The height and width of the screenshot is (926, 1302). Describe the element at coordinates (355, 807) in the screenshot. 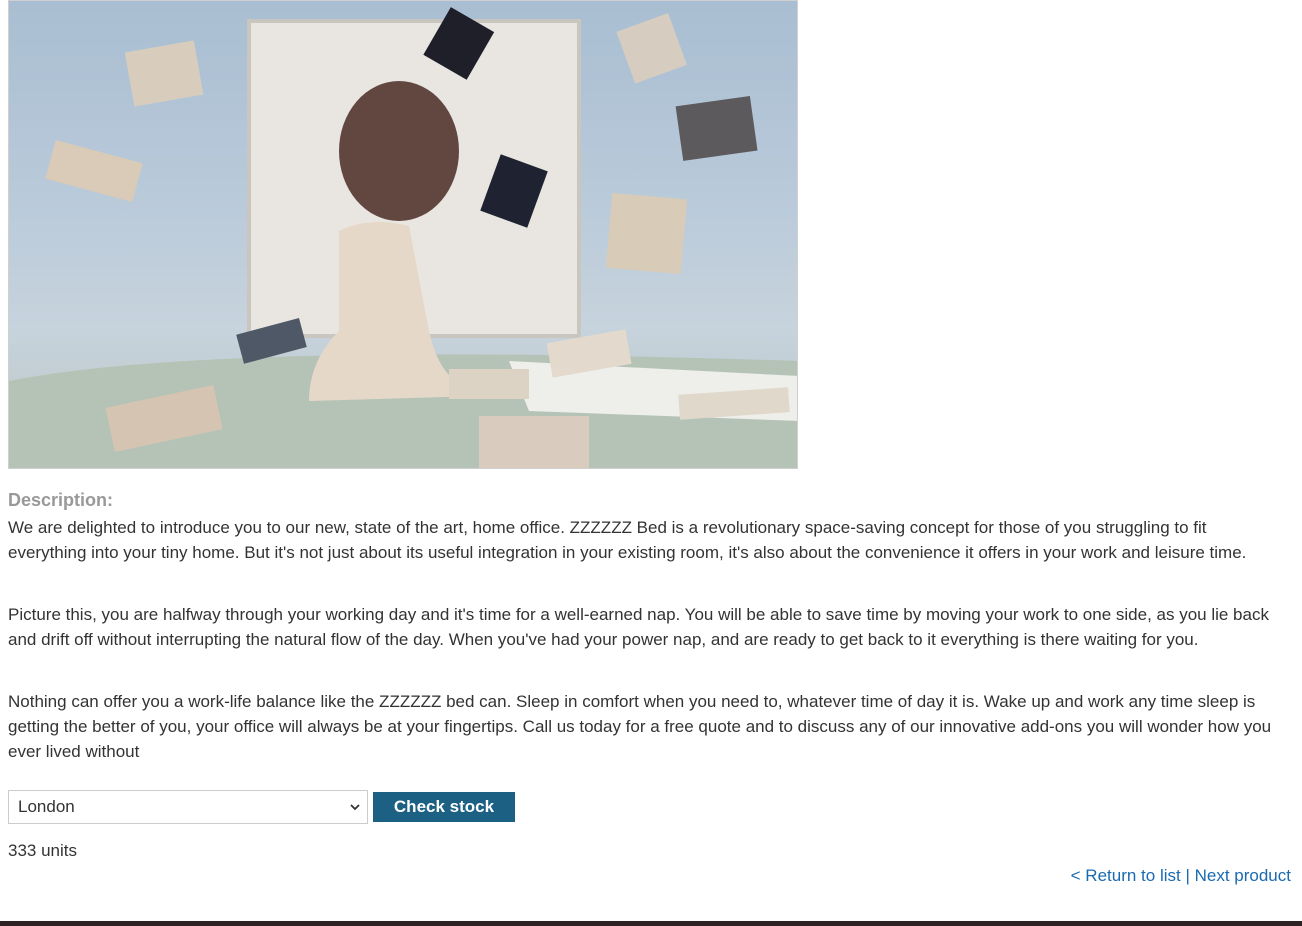

I see `chevron-down-icon` at that location.